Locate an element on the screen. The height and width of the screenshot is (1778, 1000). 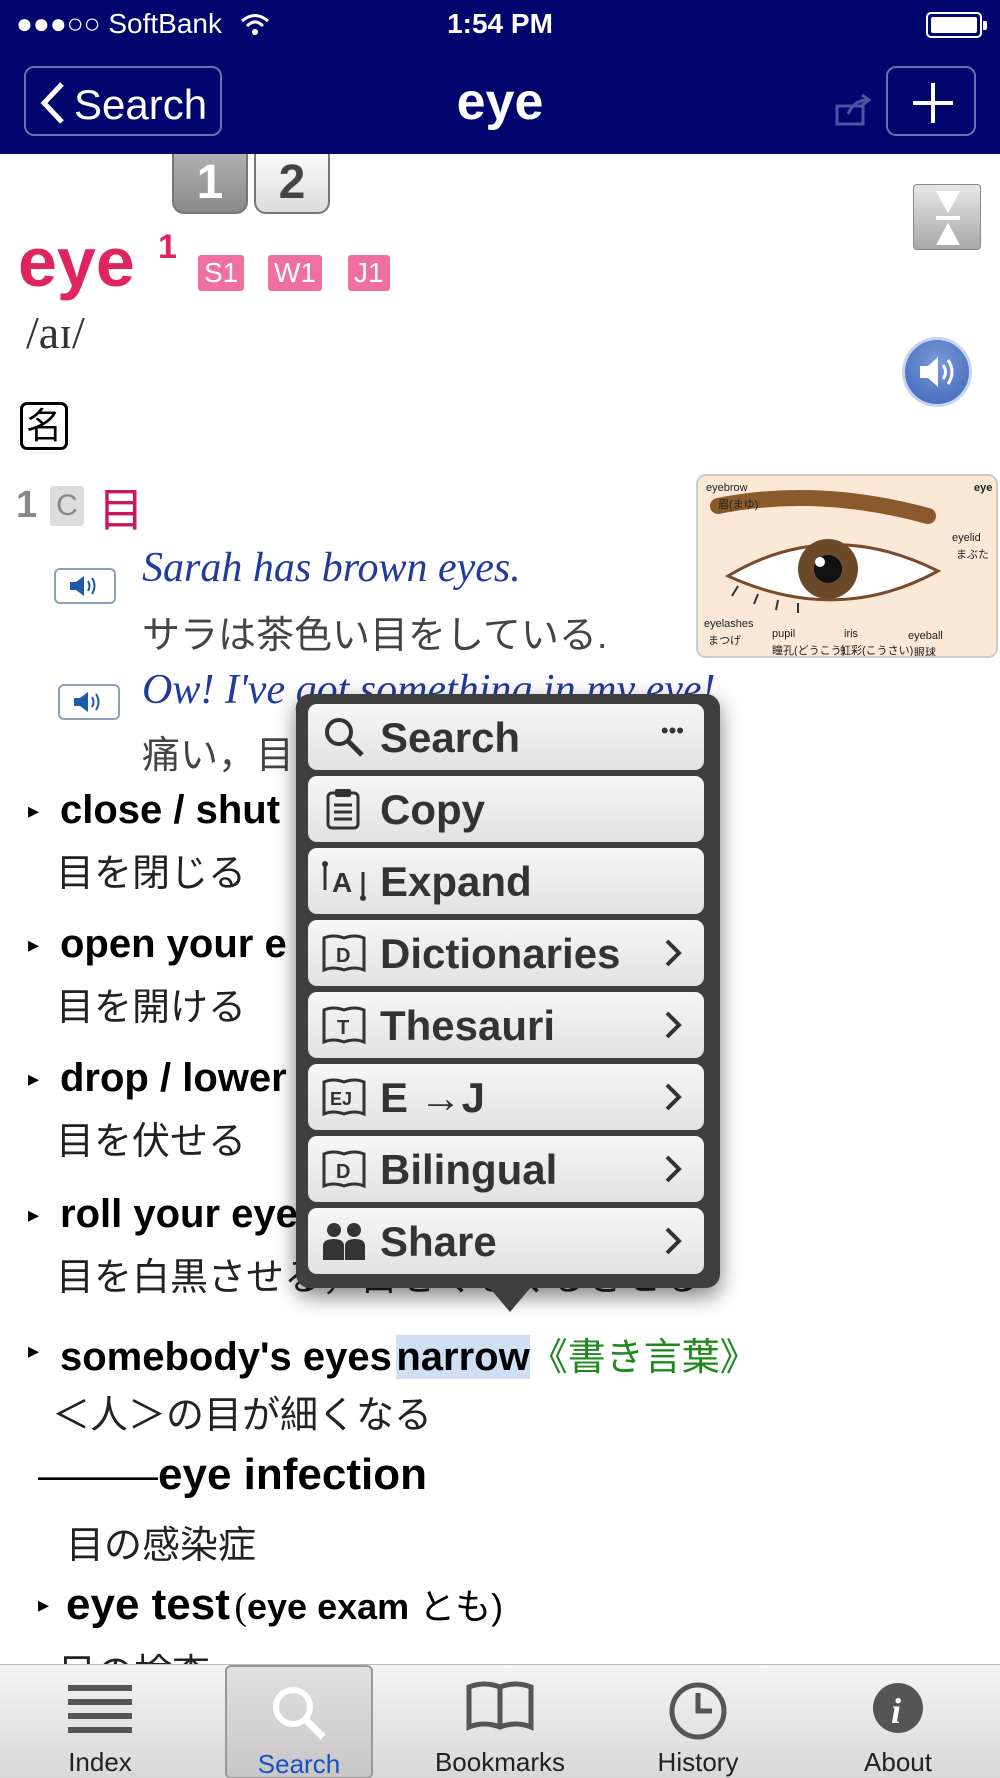
menu-item-search: Search ••• is located at coordinates (506, 737).